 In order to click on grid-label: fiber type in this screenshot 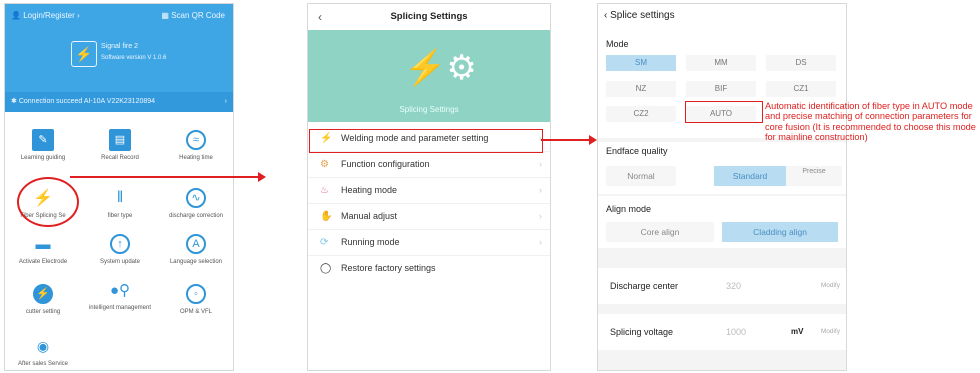, I will do `click(120, 216)`.